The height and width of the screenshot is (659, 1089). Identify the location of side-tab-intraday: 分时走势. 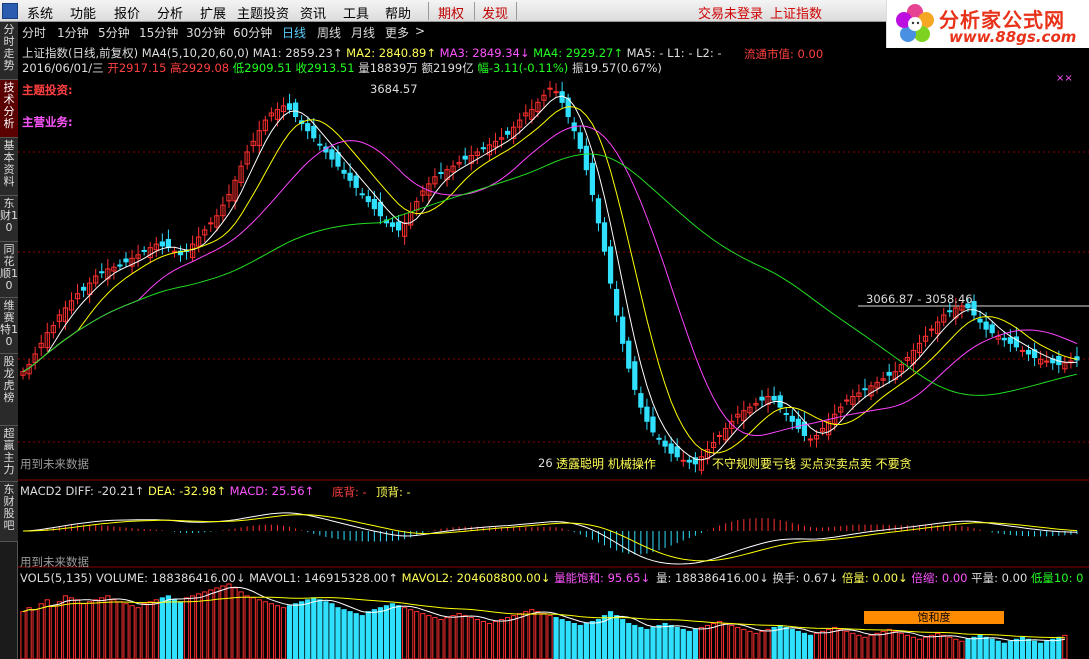
(9, 51).